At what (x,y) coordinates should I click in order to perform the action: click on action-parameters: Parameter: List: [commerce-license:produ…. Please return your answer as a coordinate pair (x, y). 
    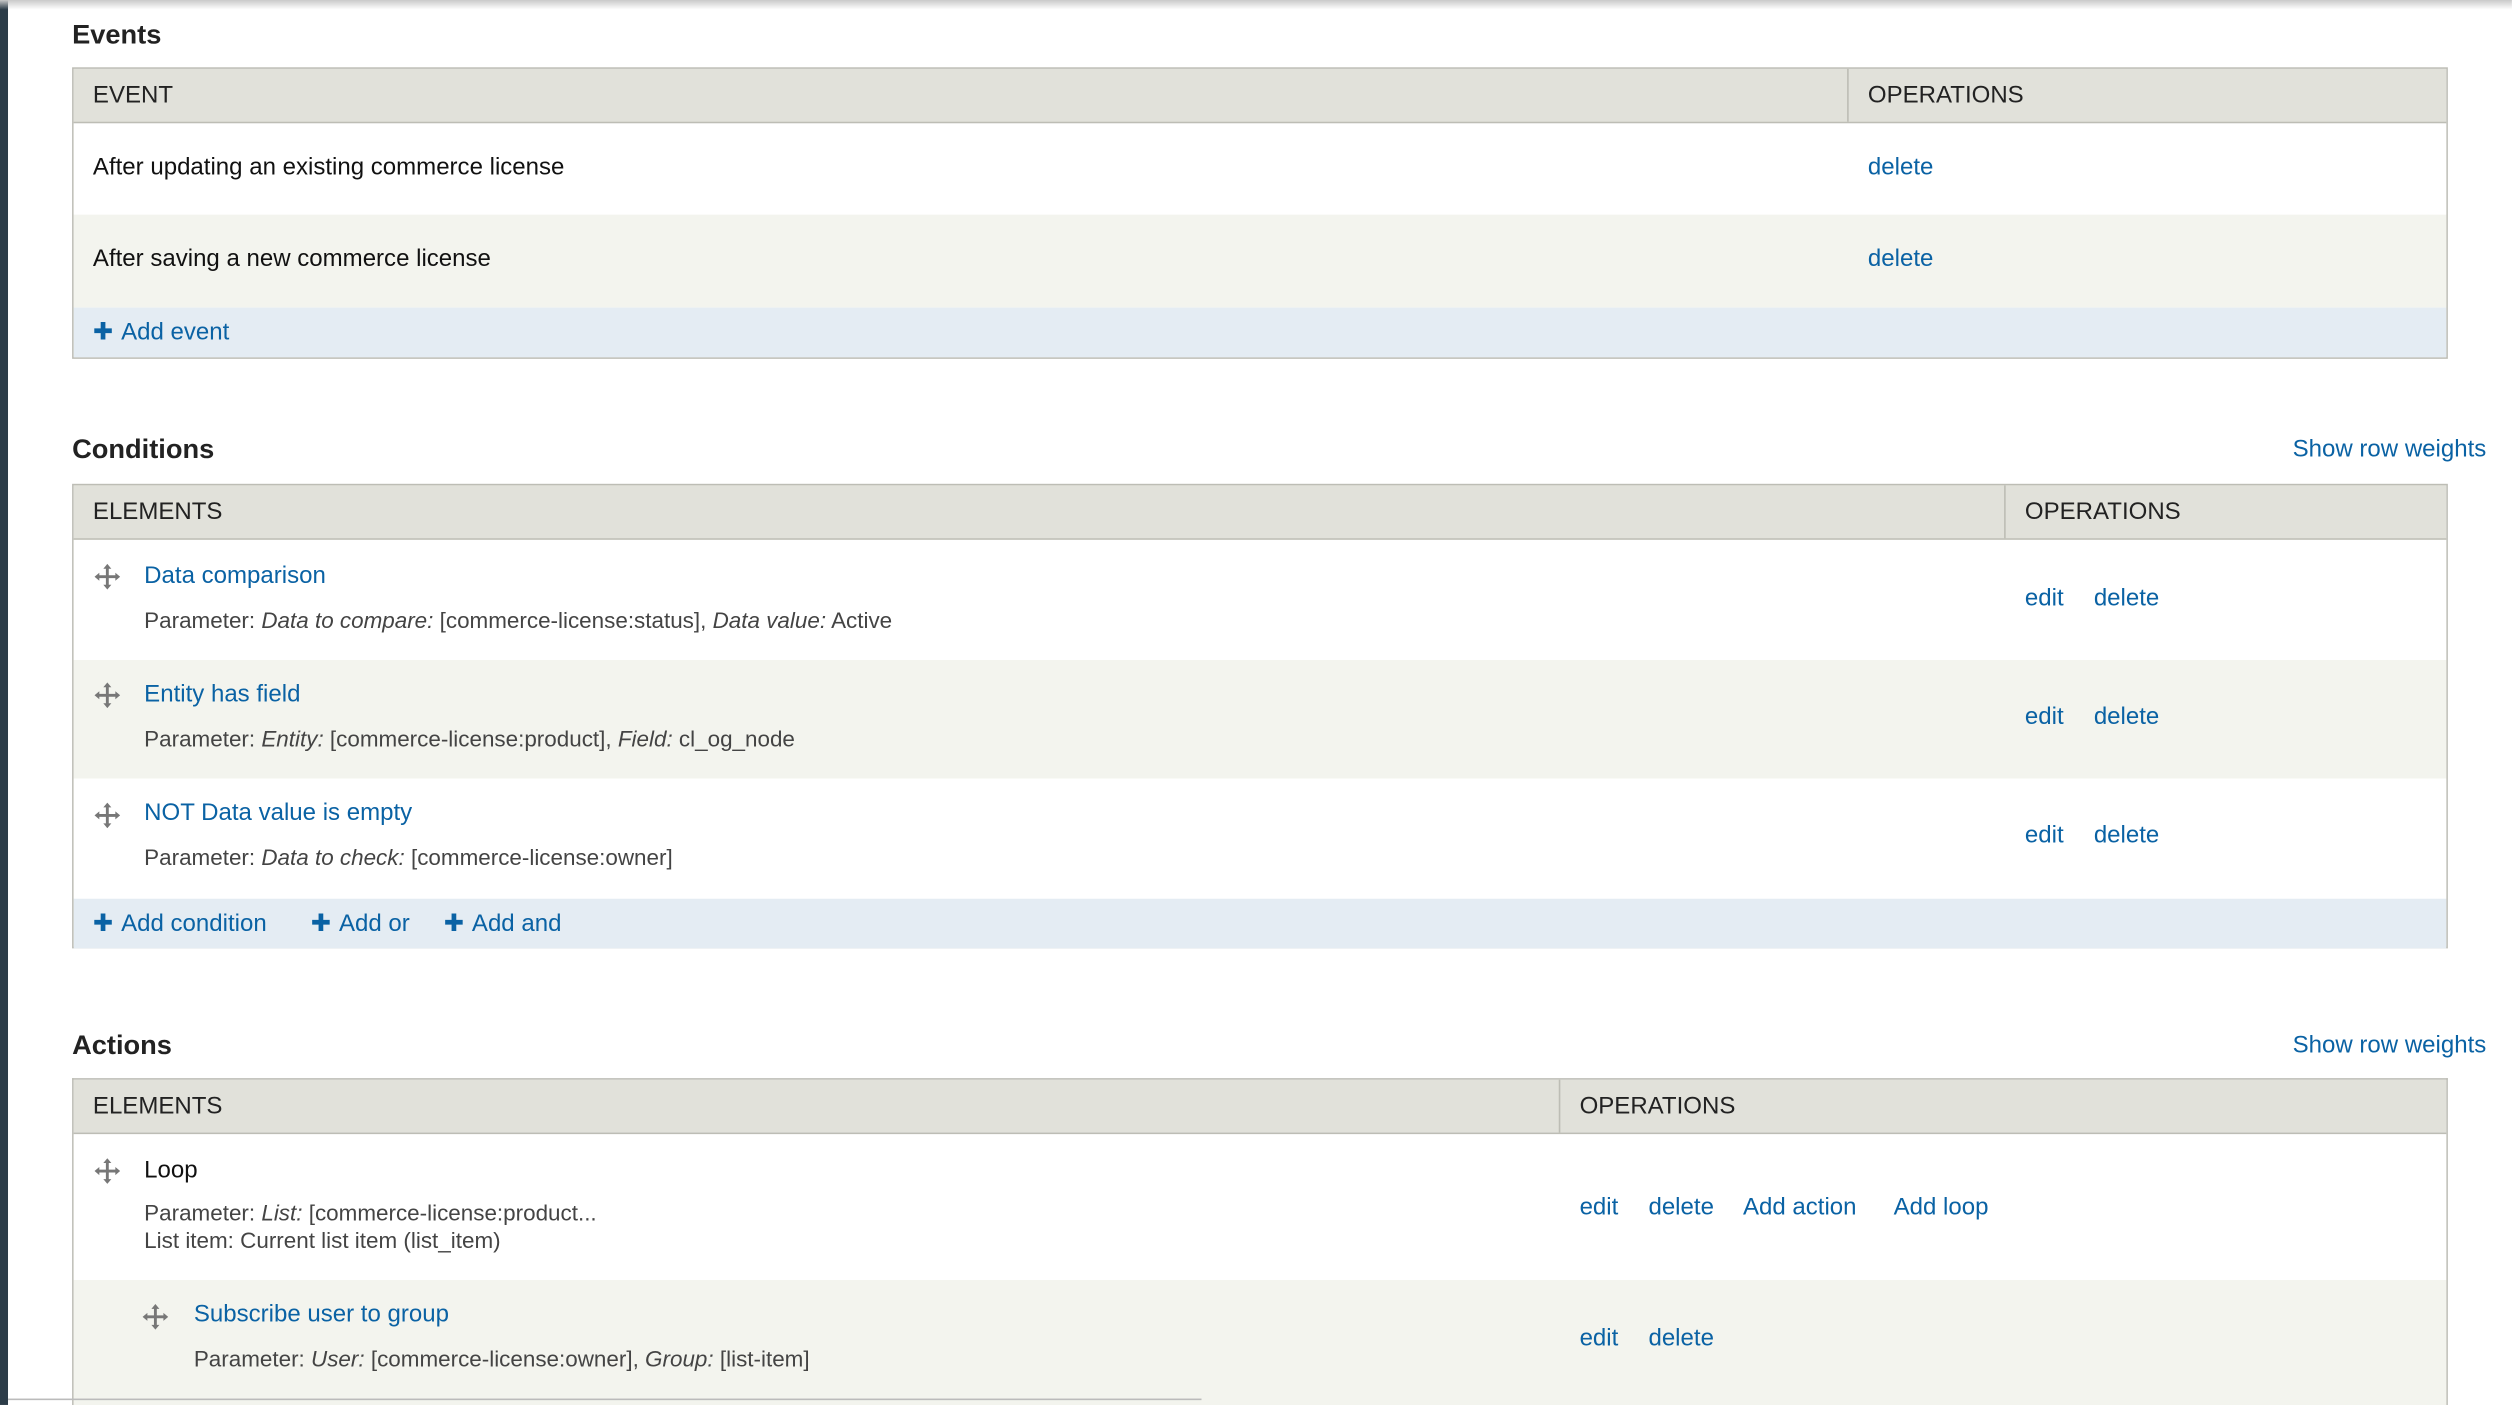
    Looking at the image, I should click on (370, 1212).